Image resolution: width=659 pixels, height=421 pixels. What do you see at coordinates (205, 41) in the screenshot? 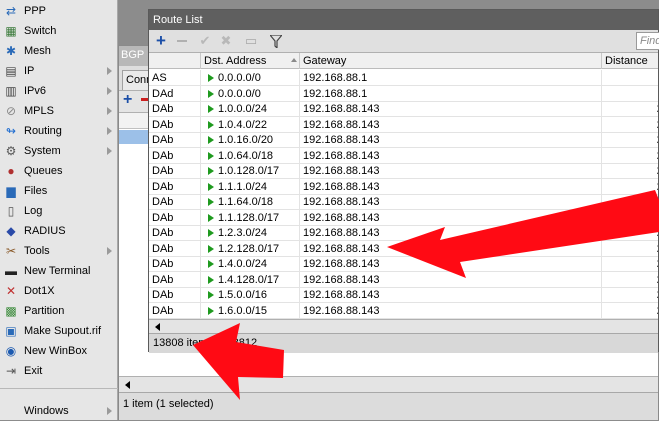
I see `enable-route-icon: ✔` at bounding box center [205, 41].